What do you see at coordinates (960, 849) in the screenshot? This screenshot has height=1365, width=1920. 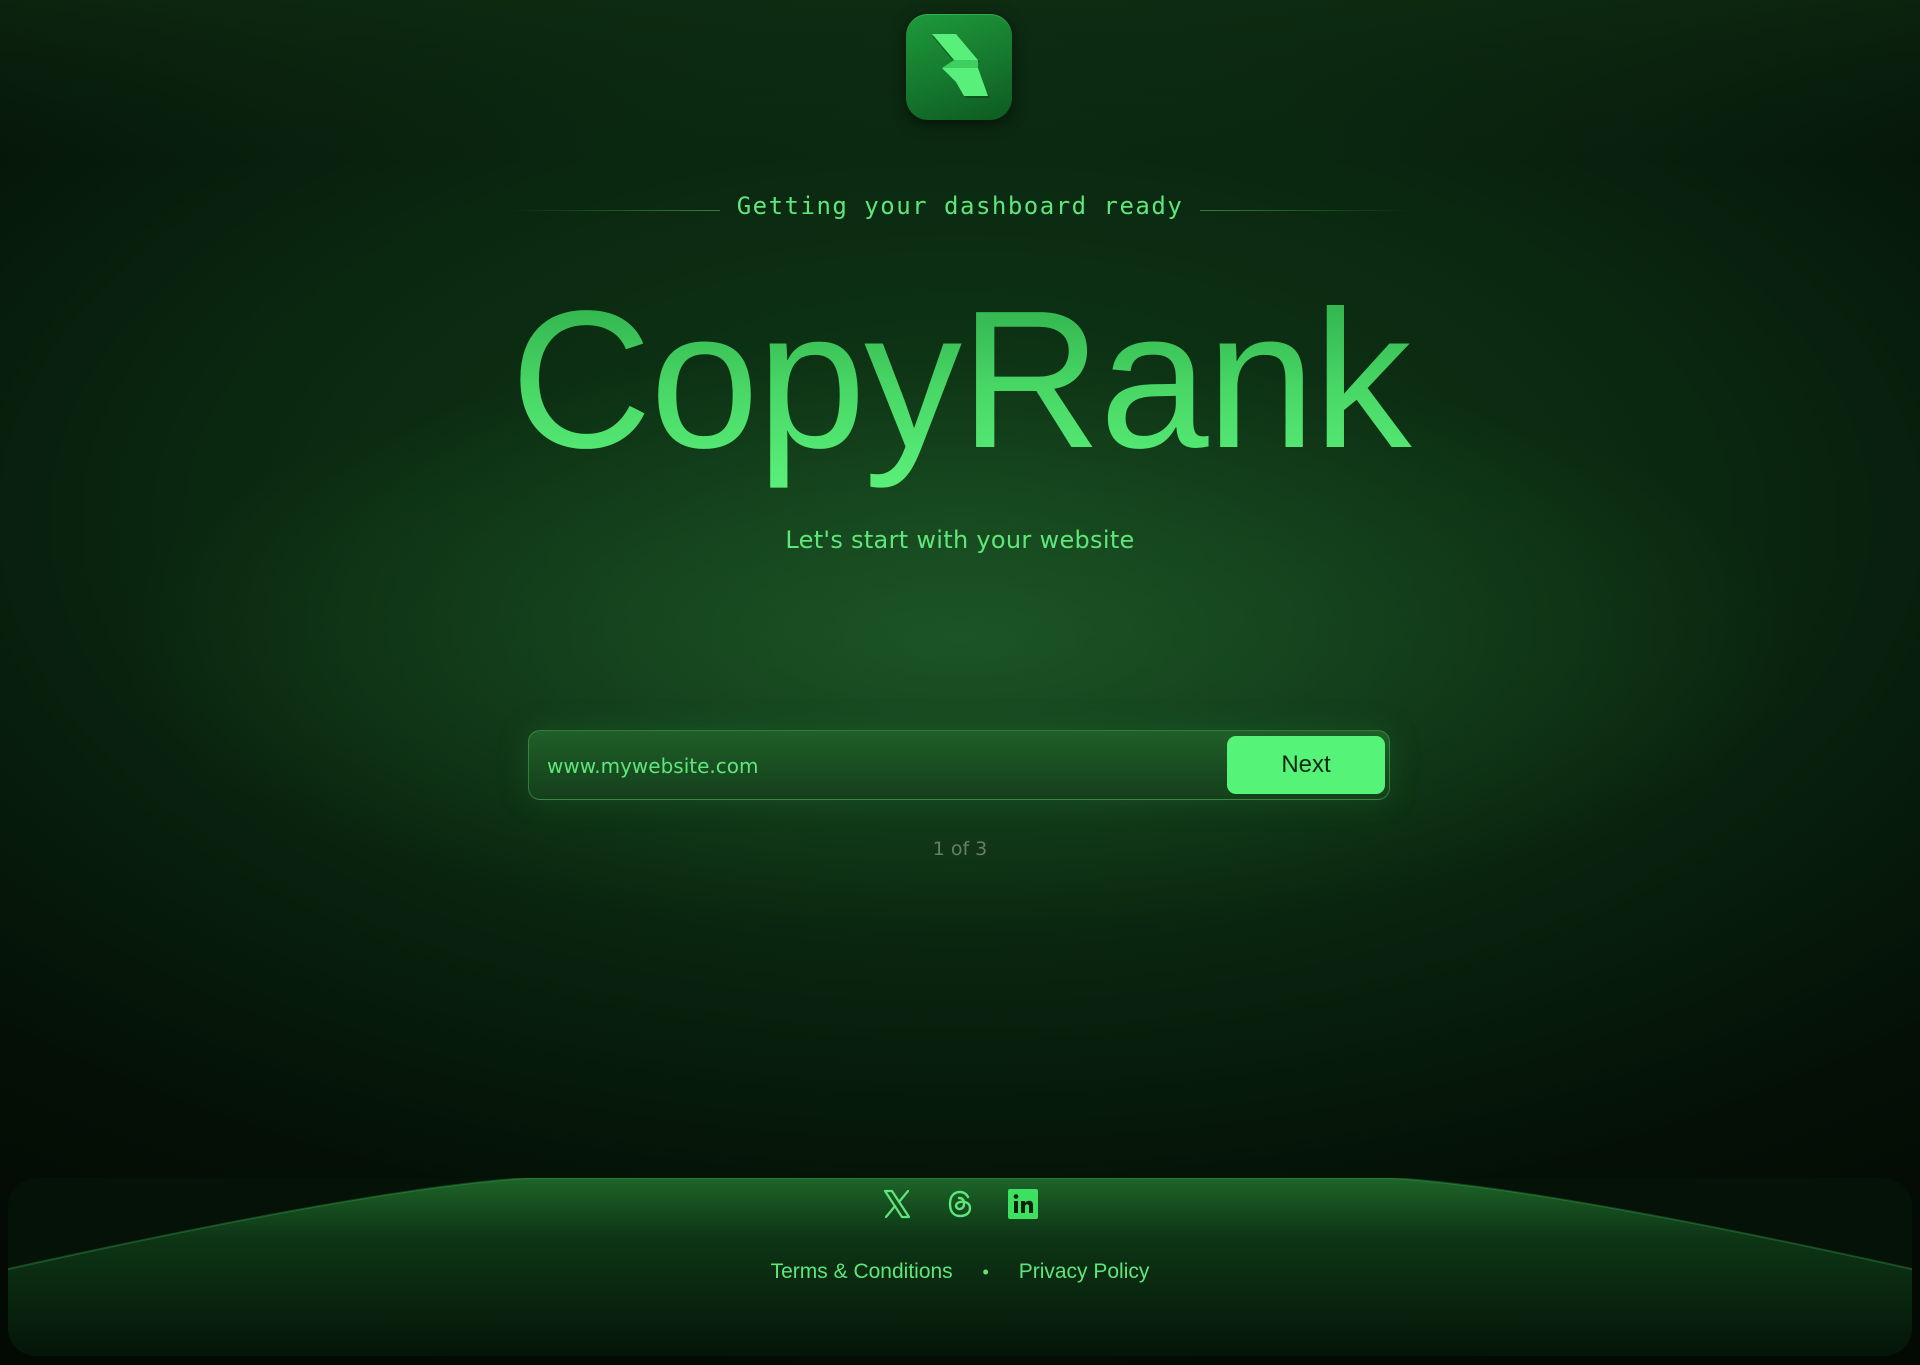 I see `step-indicator: 1 of 3` at bounding box center [960, 849].